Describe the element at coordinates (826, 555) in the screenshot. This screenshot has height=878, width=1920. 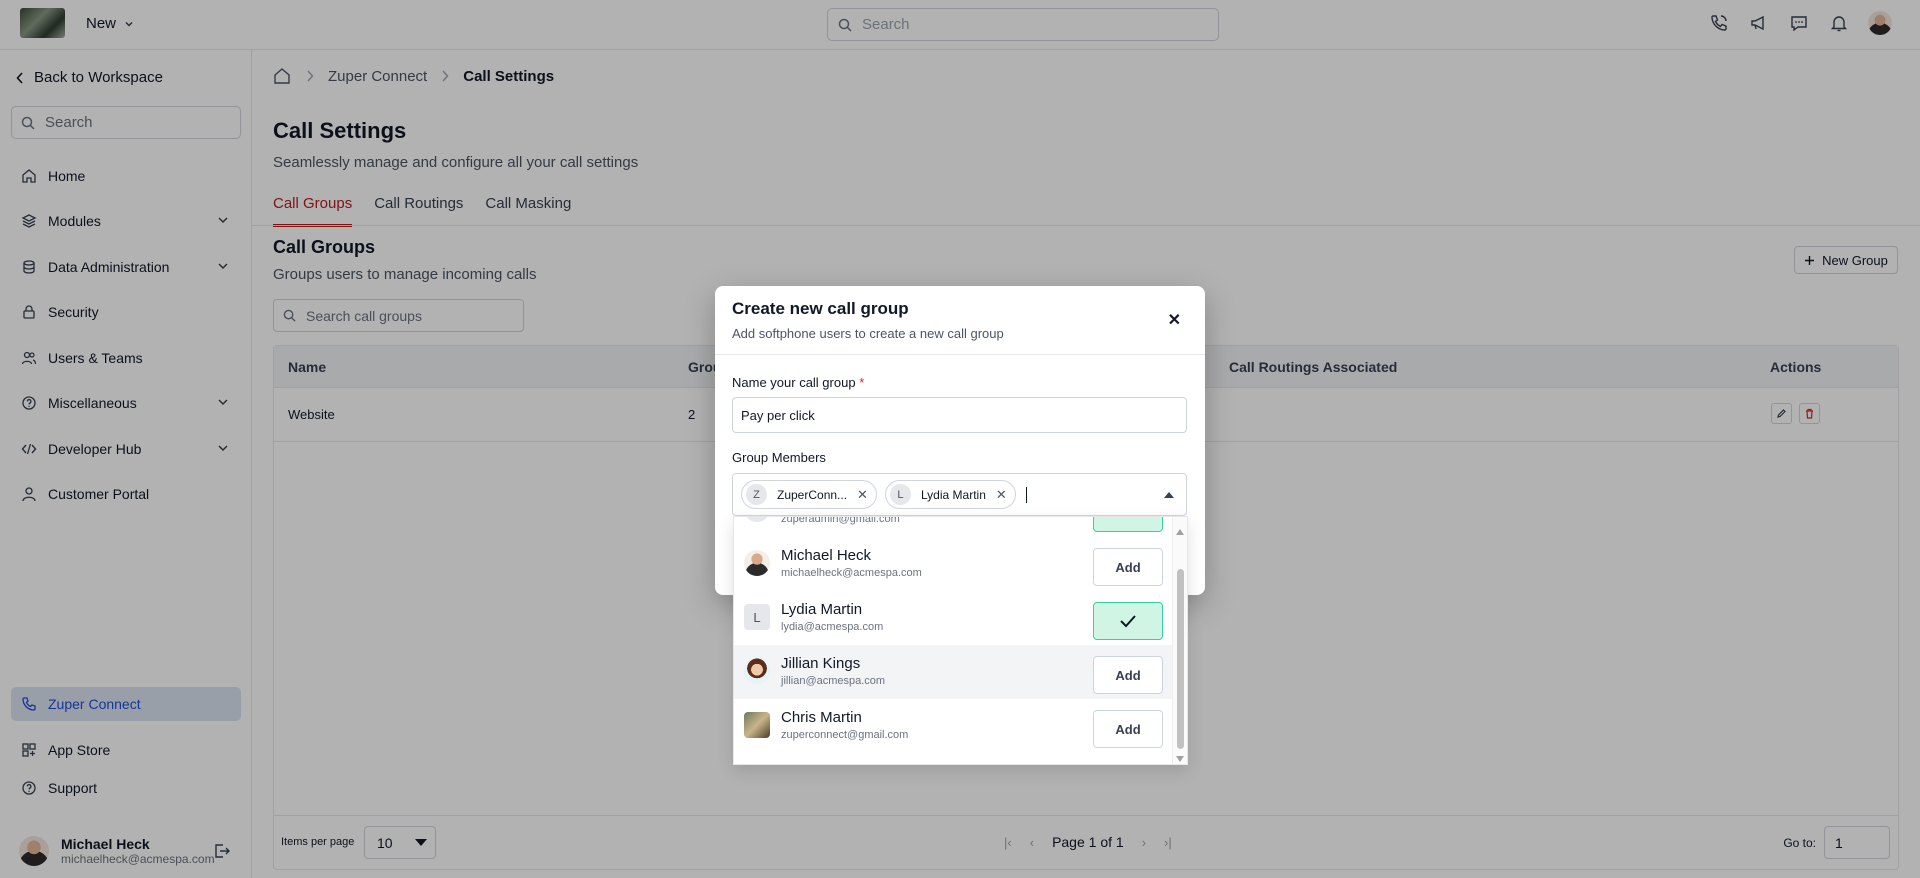
I see `member-name: Michael Heck` at that location.